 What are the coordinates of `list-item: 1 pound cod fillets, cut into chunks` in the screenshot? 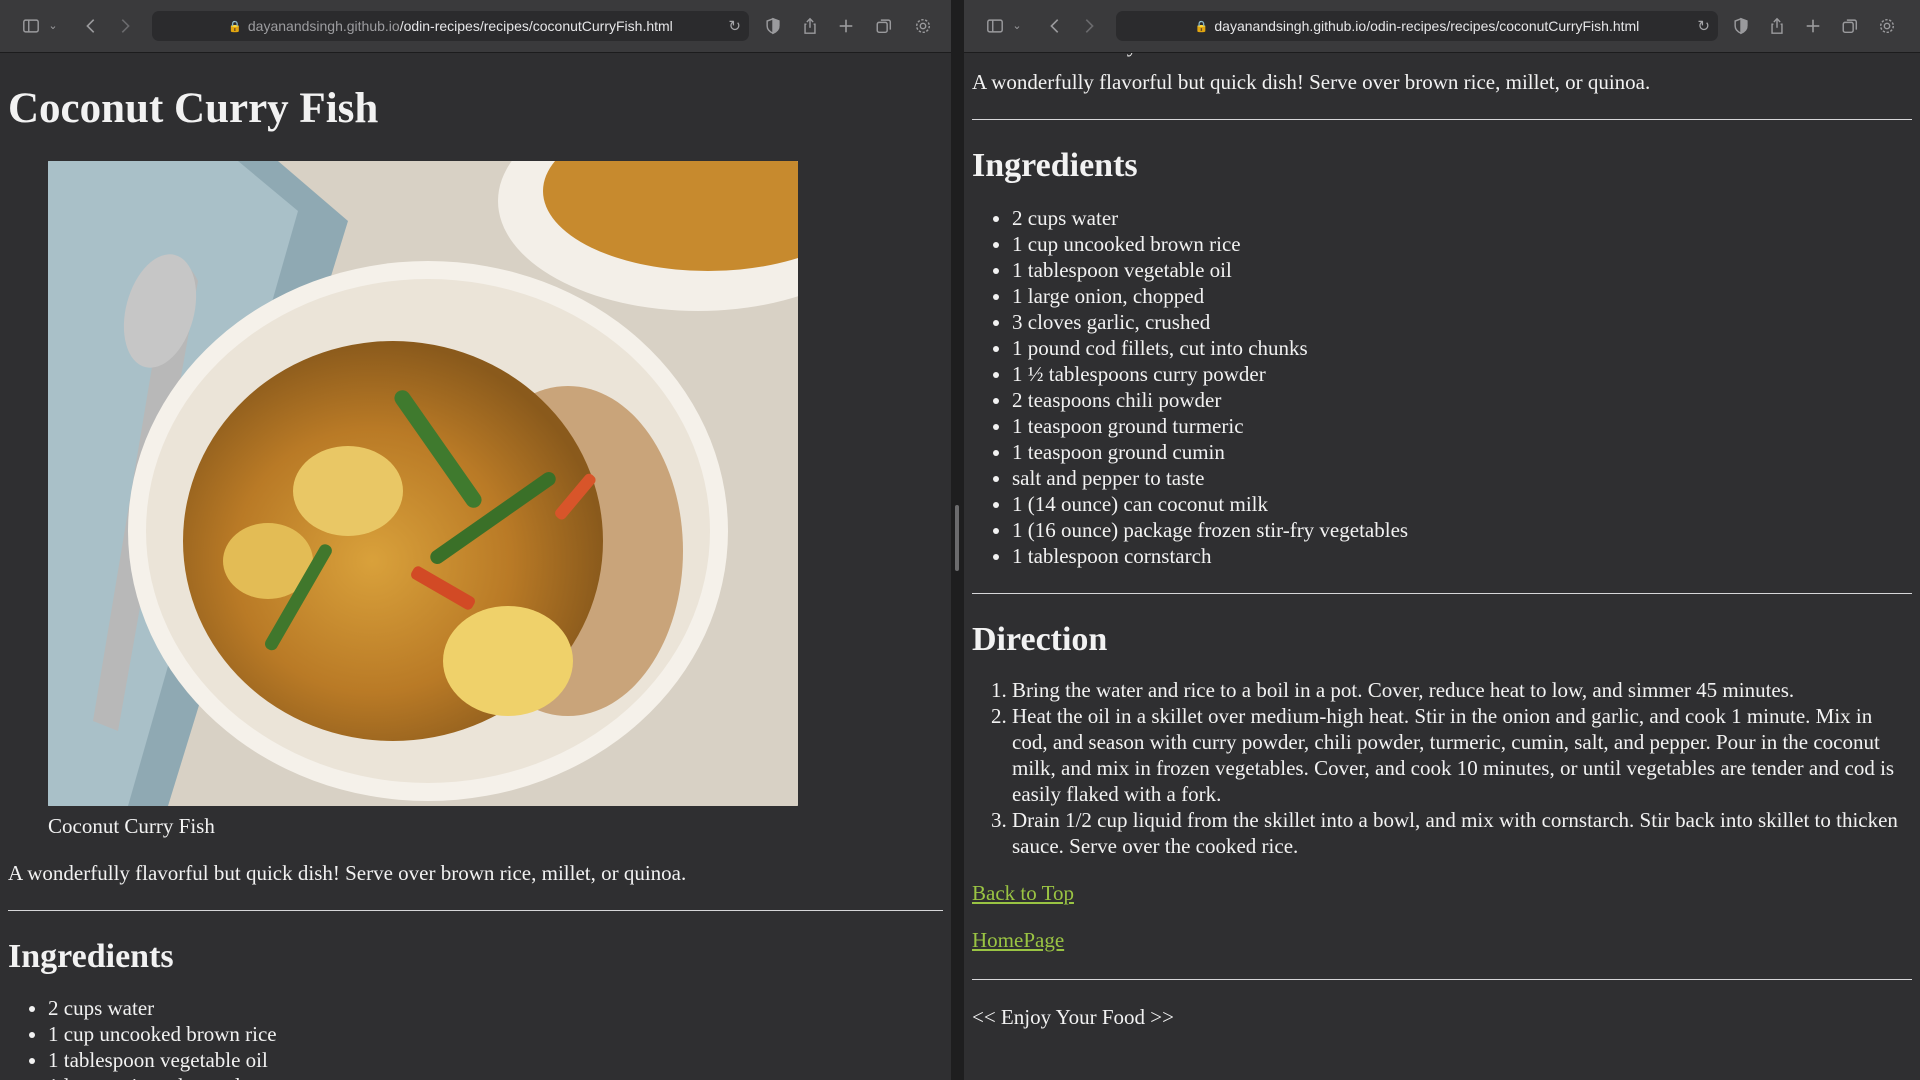 It's located at (1462, 348).